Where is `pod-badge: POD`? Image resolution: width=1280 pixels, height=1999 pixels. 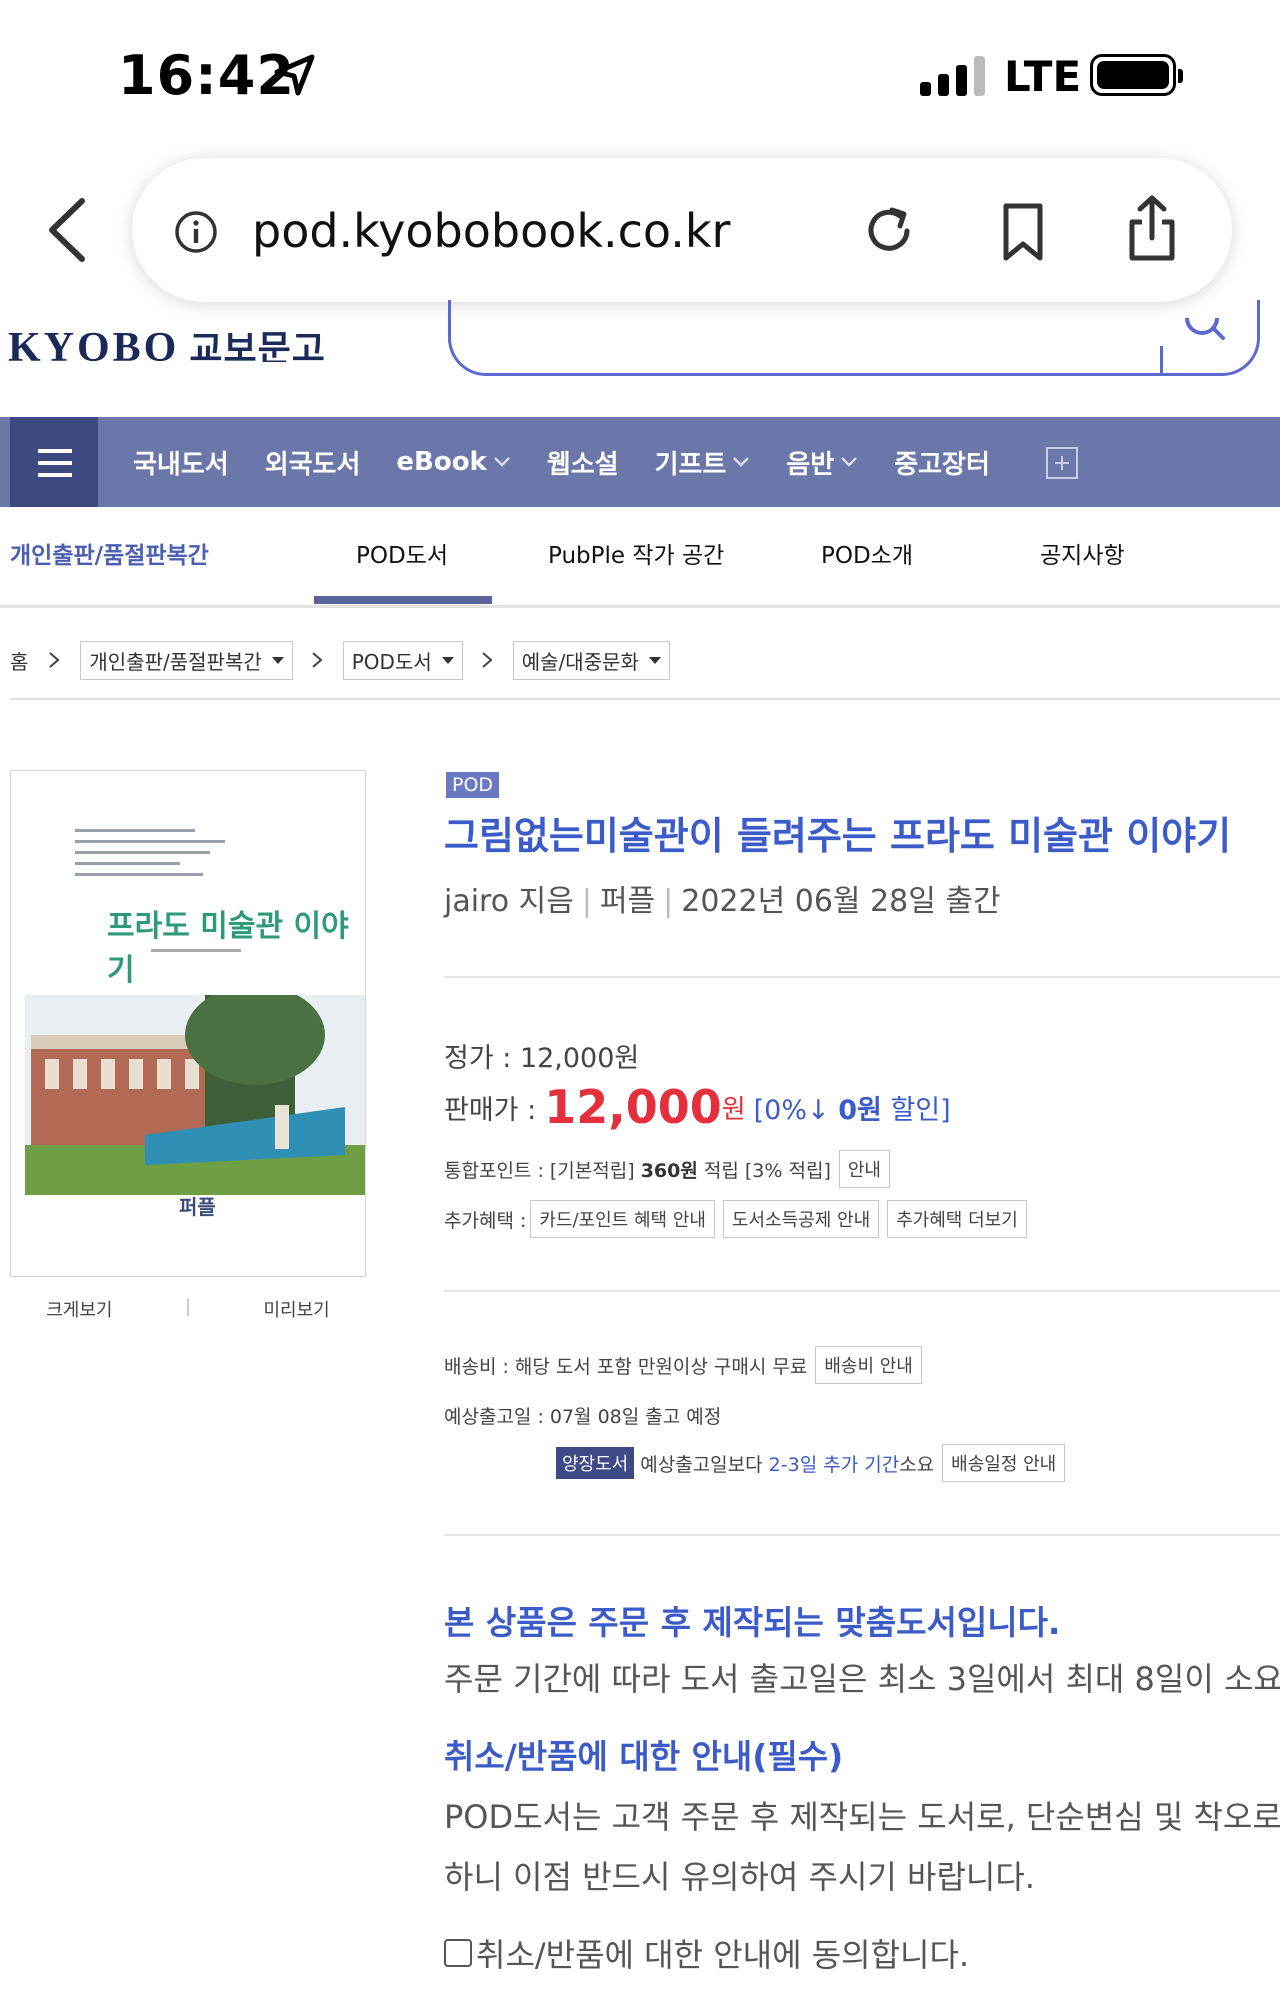
pod-badge: POD is located at coordinates (473, 785).